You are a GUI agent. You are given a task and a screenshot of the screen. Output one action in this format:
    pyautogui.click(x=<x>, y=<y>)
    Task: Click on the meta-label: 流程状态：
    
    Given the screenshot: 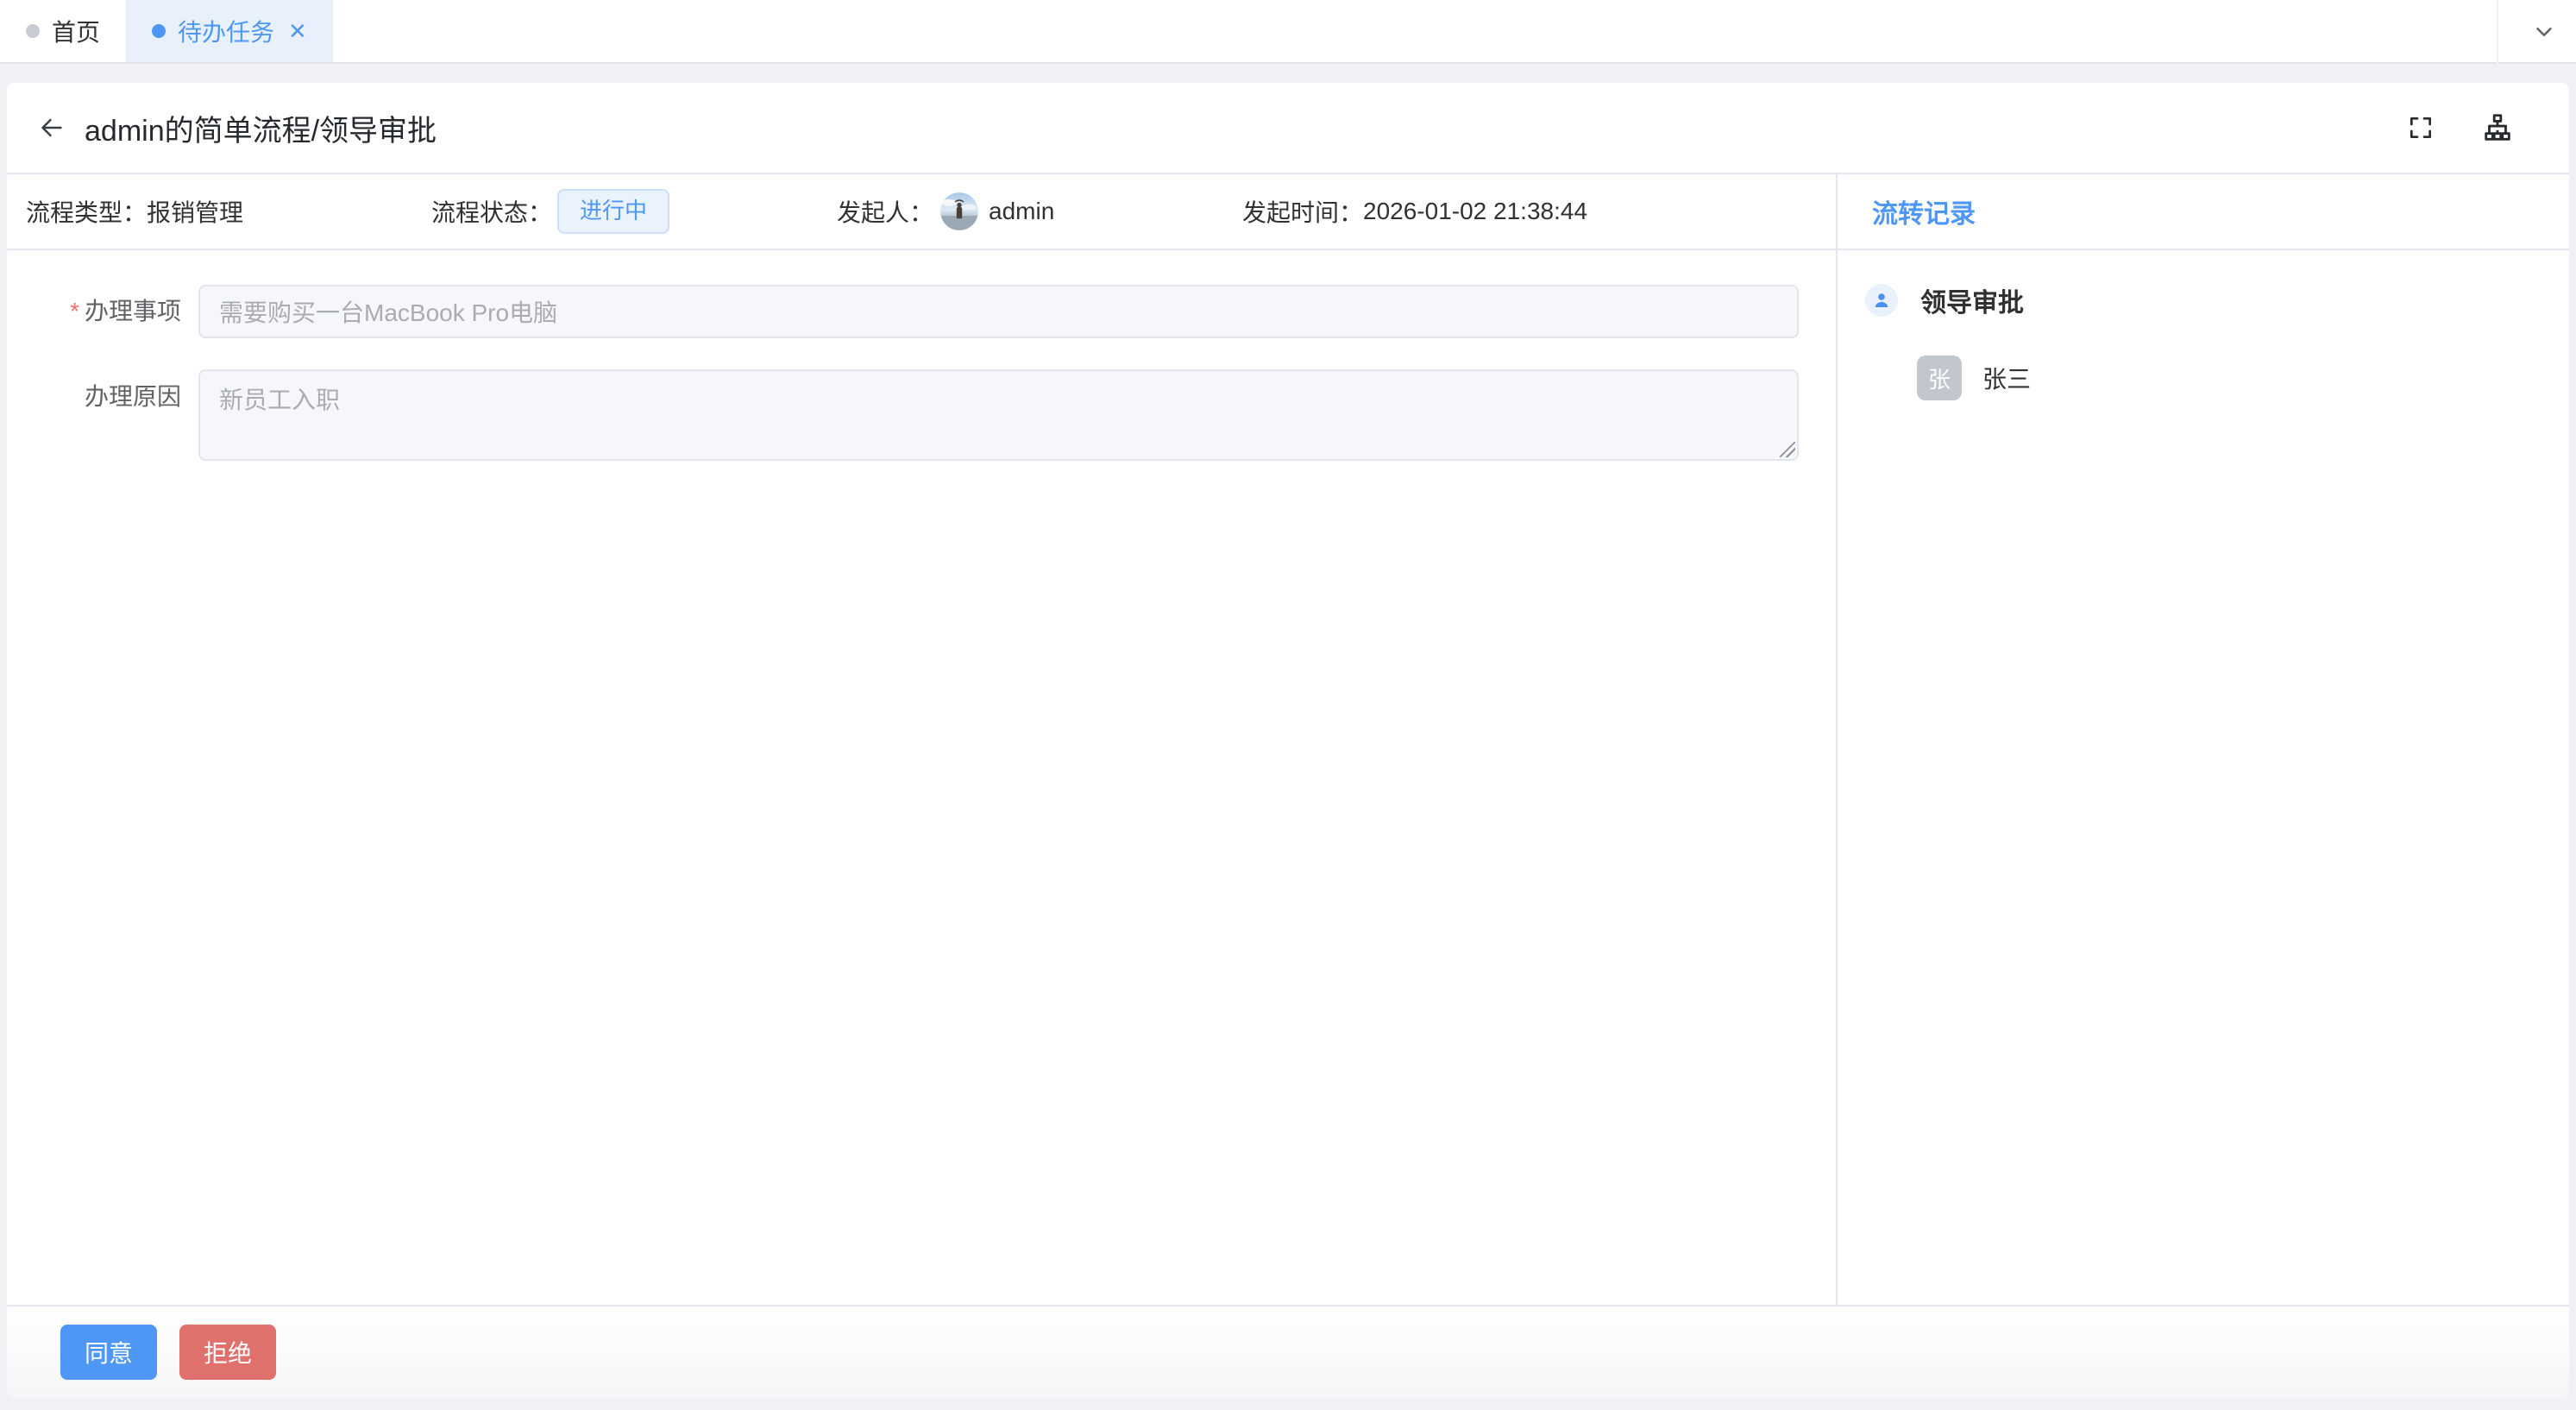 What is the action you would take?
    pyautogui.click(x=492, y=212)
    